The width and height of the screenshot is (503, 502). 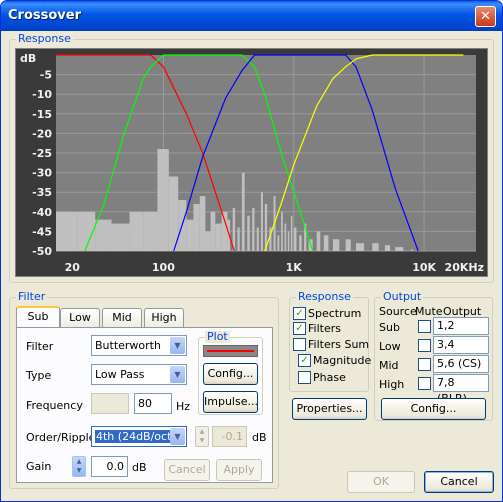 I want to click on magnitude-radio-check: ✓, so click(x=304, y=360).